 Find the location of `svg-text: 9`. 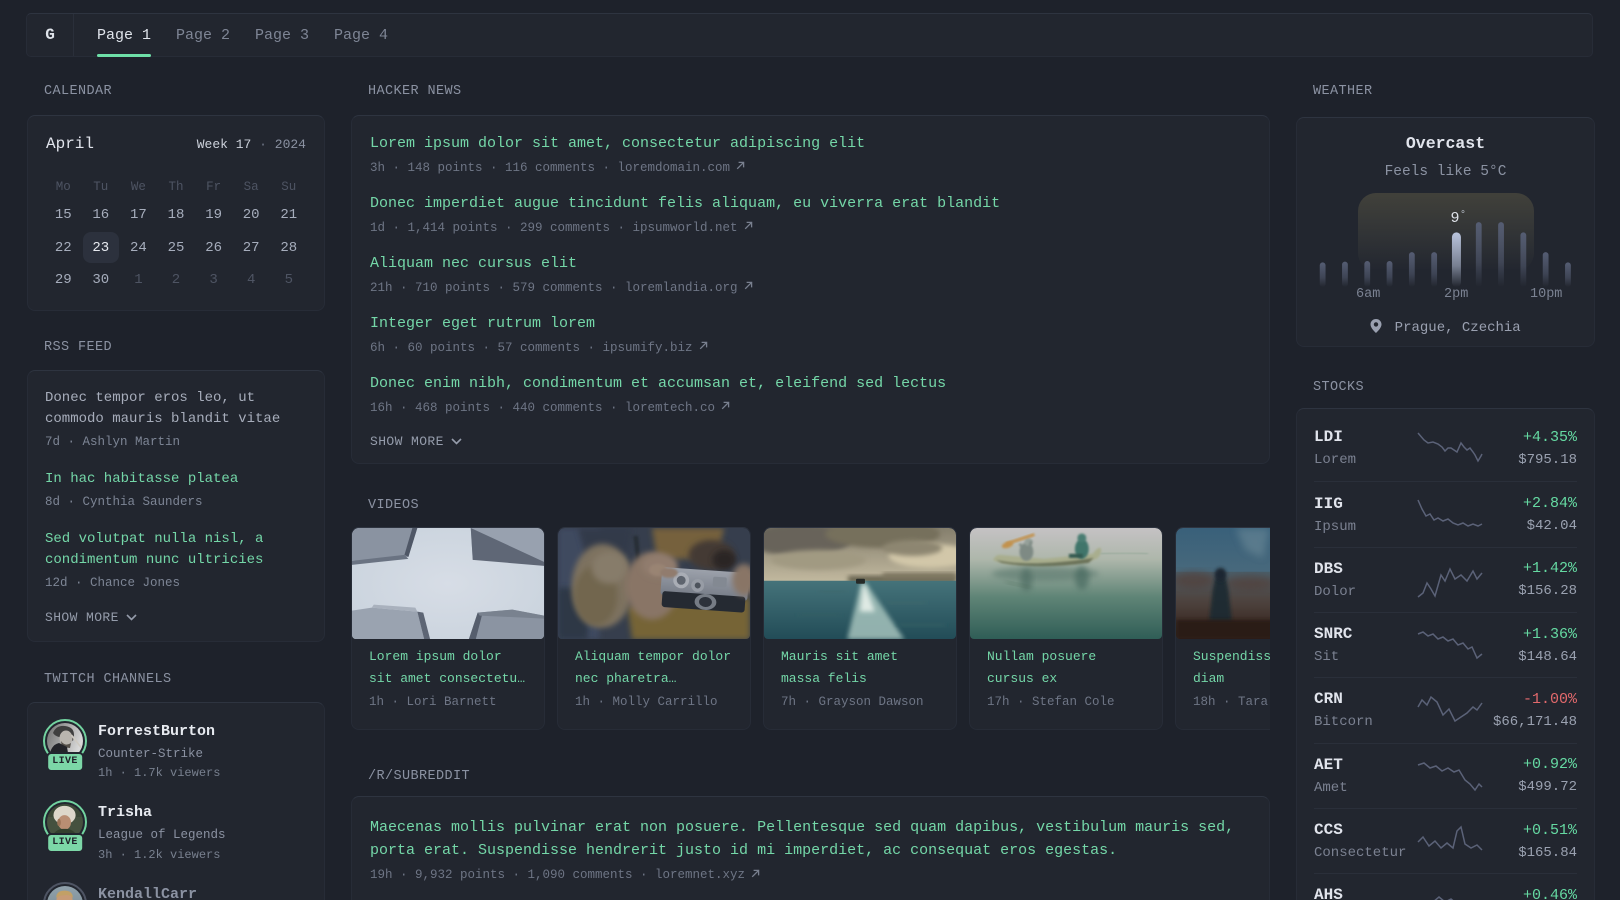

svg-text: 9 is located at coordinates (1454, 218).